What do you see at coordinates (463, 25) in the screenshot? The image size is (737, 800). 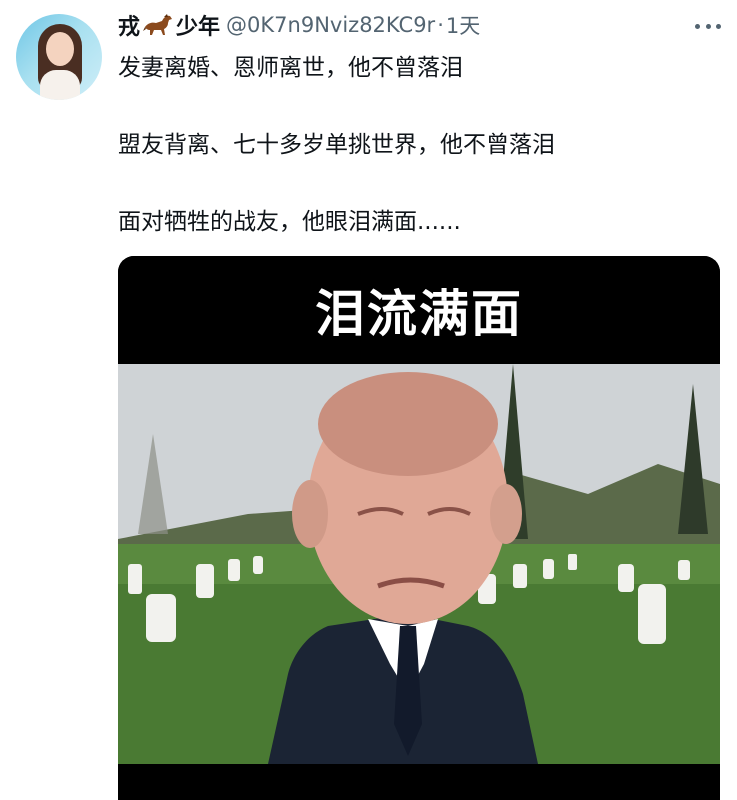 I see `timestamp: 1天` at bounding box center [463, 25].